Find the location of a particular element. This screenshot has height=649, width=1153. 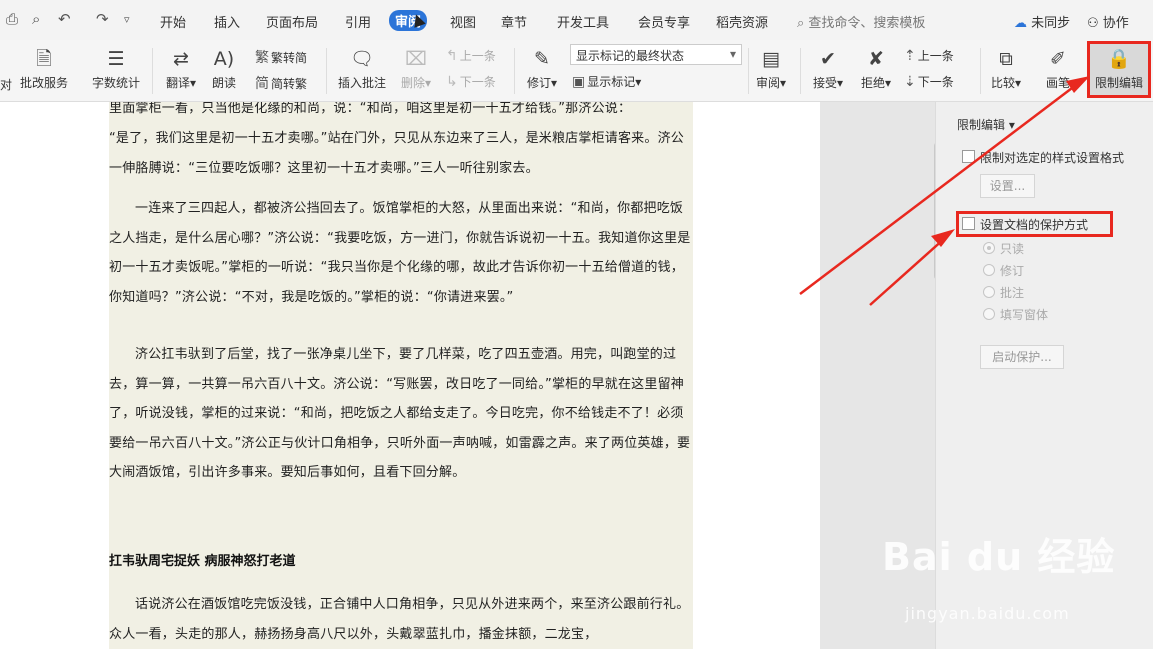

next-comment-icon: ↳ is located at coordinates (452, 82).